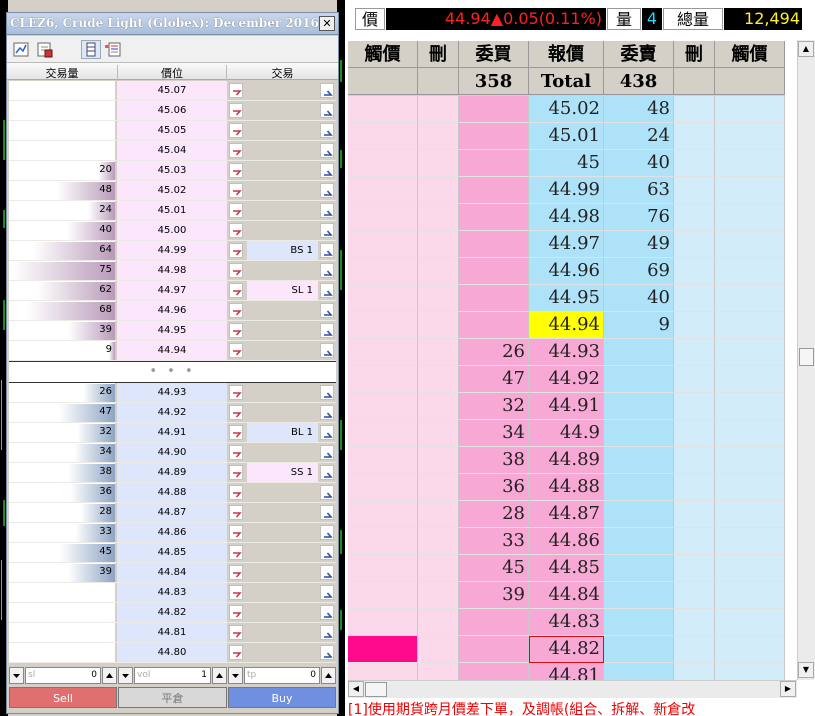 The height and width of the screenshot is (716, 815). What do you see at coordinates (566, 595) in the screenshot?
I see `price-cell: 44.84` at bounding box center [566, 595].